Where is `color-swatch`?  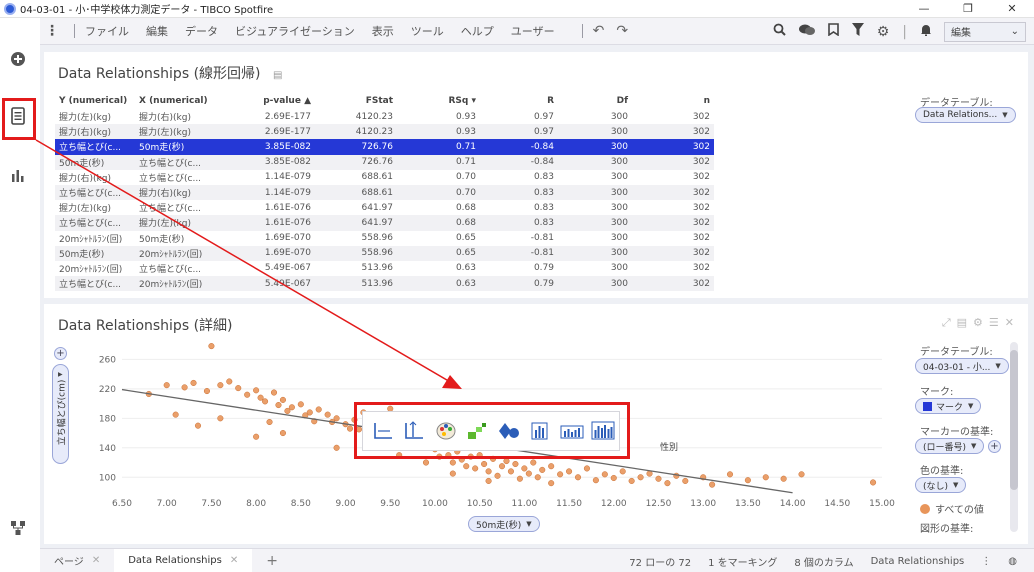 color-swatch is located at coordinates (925, 508).